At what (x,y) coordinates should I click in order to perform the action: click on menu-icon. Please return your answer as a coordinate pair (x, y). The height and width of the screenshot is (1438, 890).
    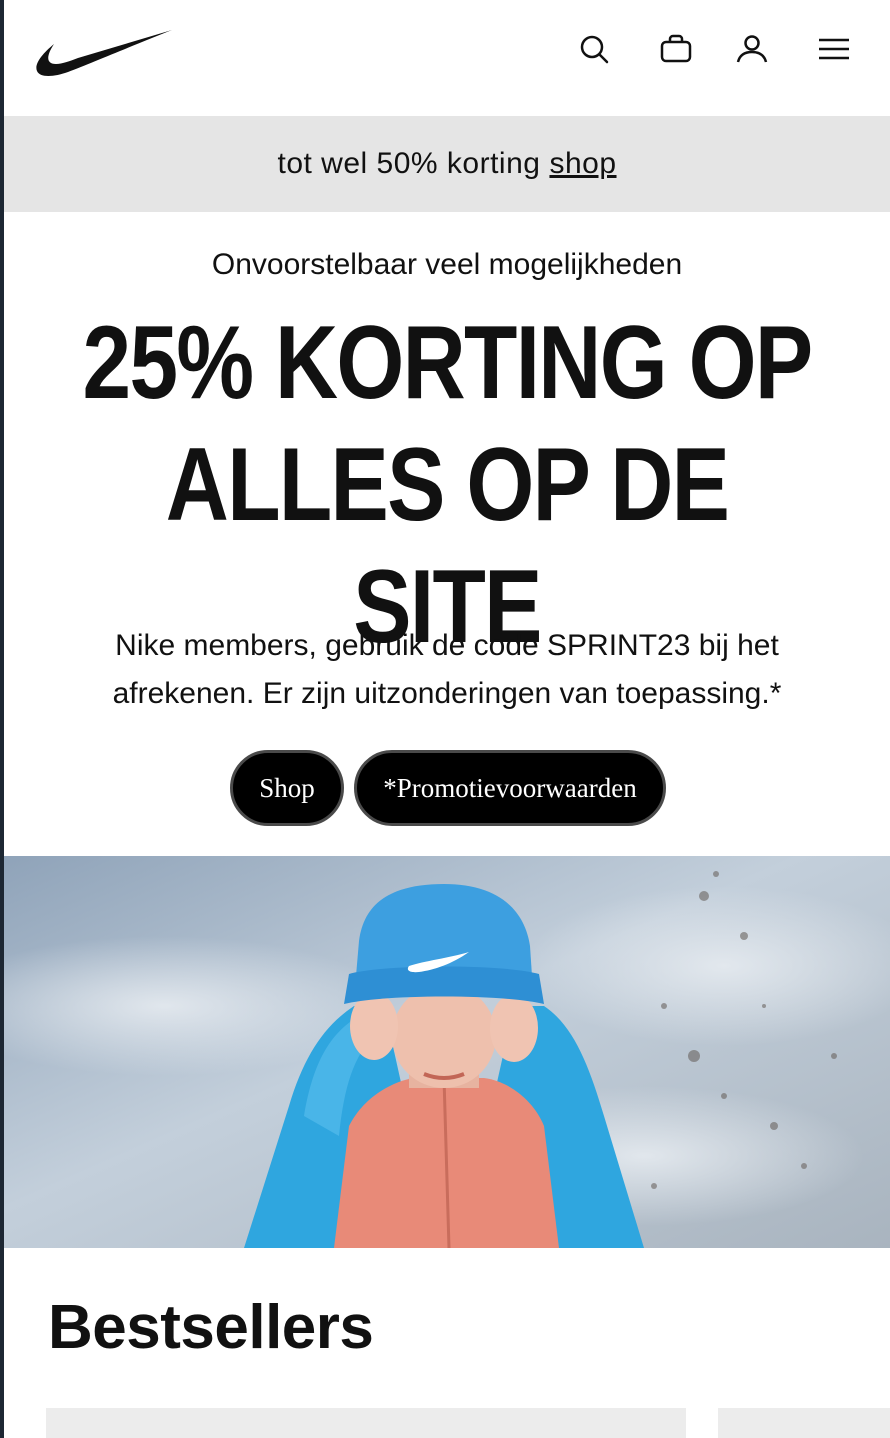
    Looking at the image, I should click on (834, 49).